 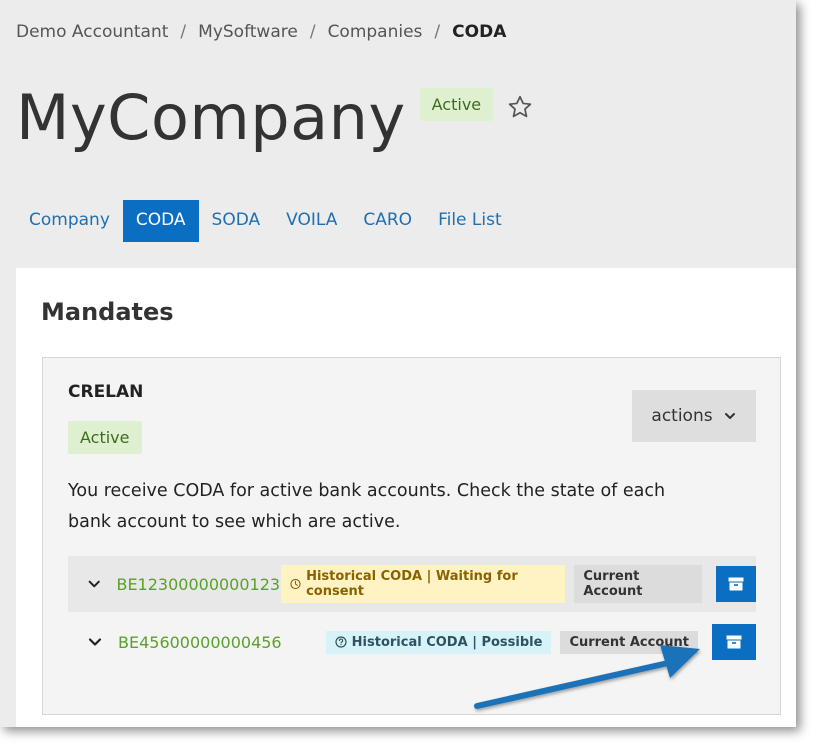 I want to click on historical-coda-badge: Historical CODA | Possible, so click(x=438, y=642).